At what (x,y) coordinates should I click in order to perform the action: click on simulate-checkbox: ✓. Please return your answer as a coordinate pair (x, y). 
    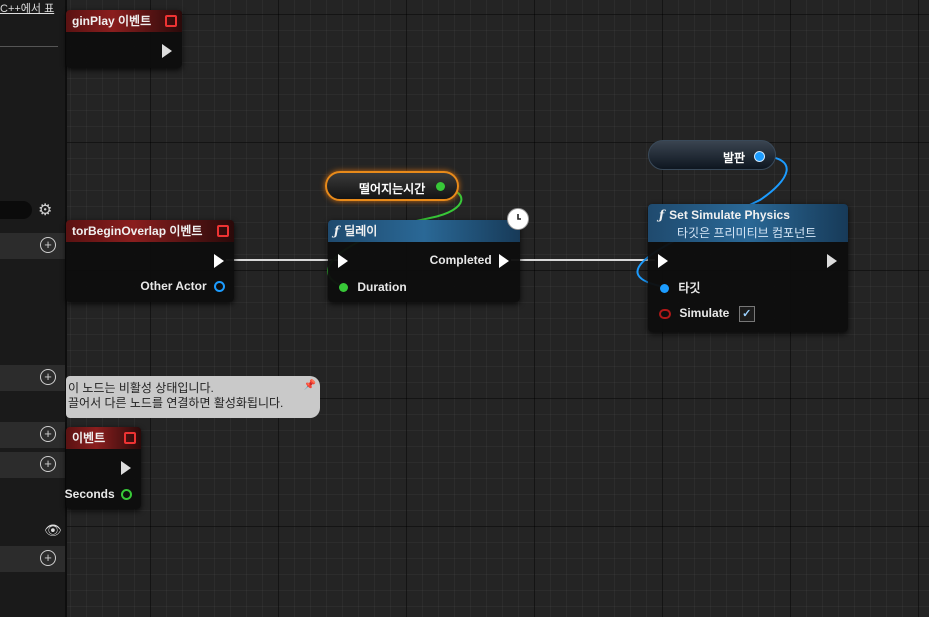
    Looking at the image, I should click on (746, 314).